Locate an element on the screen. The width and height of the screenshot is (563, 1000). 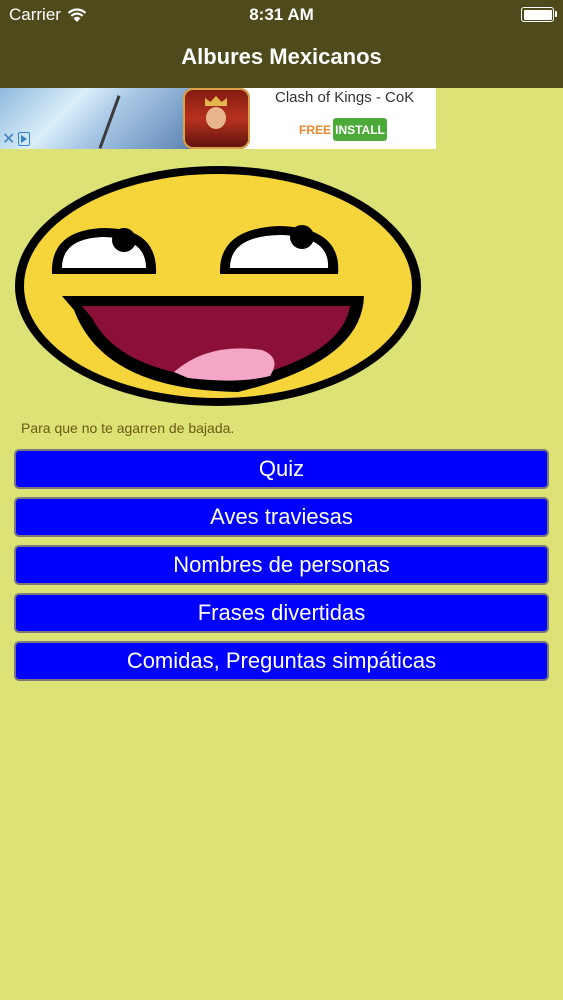
comidas-preguntas-button: Comidas, Preguntas simpáticas is located at coordinates (281, 661).